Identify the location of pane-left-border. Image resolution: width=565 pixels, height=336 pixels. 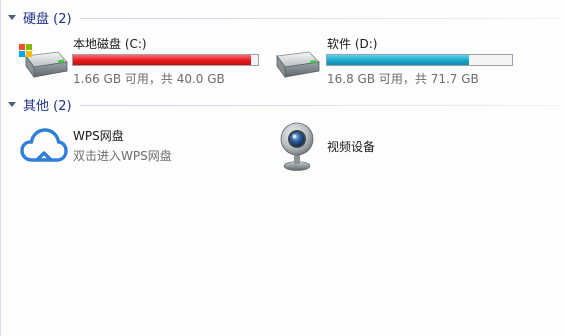
(0, 168).